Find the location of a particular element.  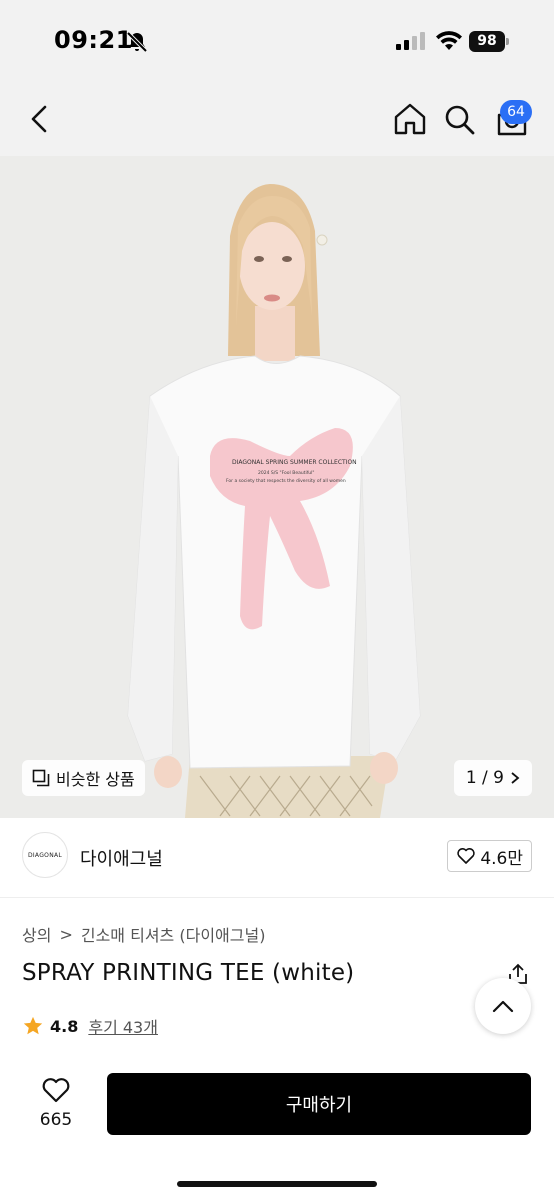

home-icon is located at coordinates (410, 119).